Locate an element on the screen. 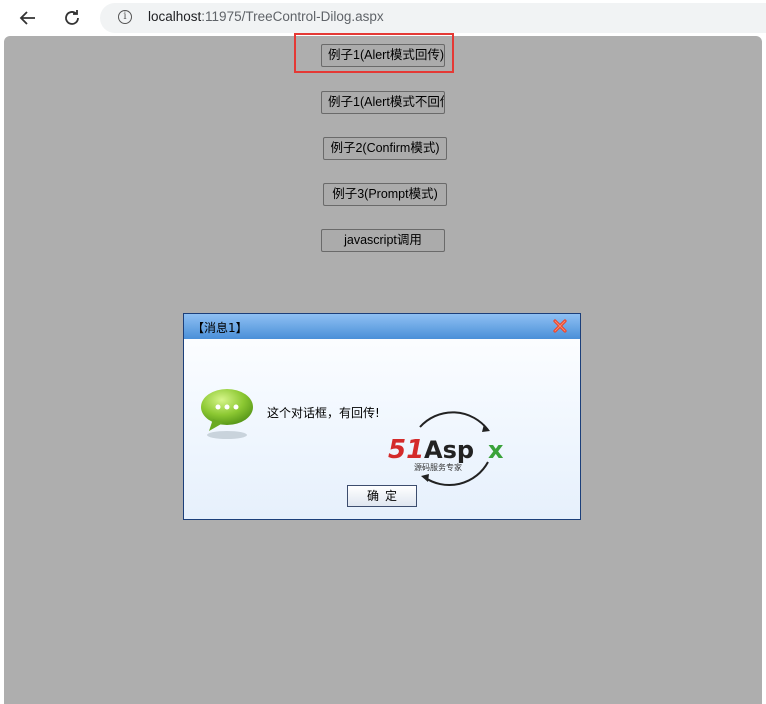 This screenshot has width=766, height=704. url-host: localhost is located at coordinates (175, 16).